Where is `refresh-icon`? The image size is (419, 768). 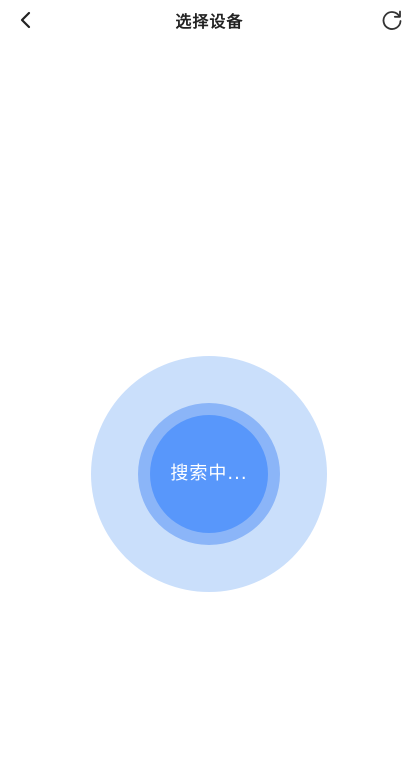
refresh-icon is located at coordinates (392, 20).